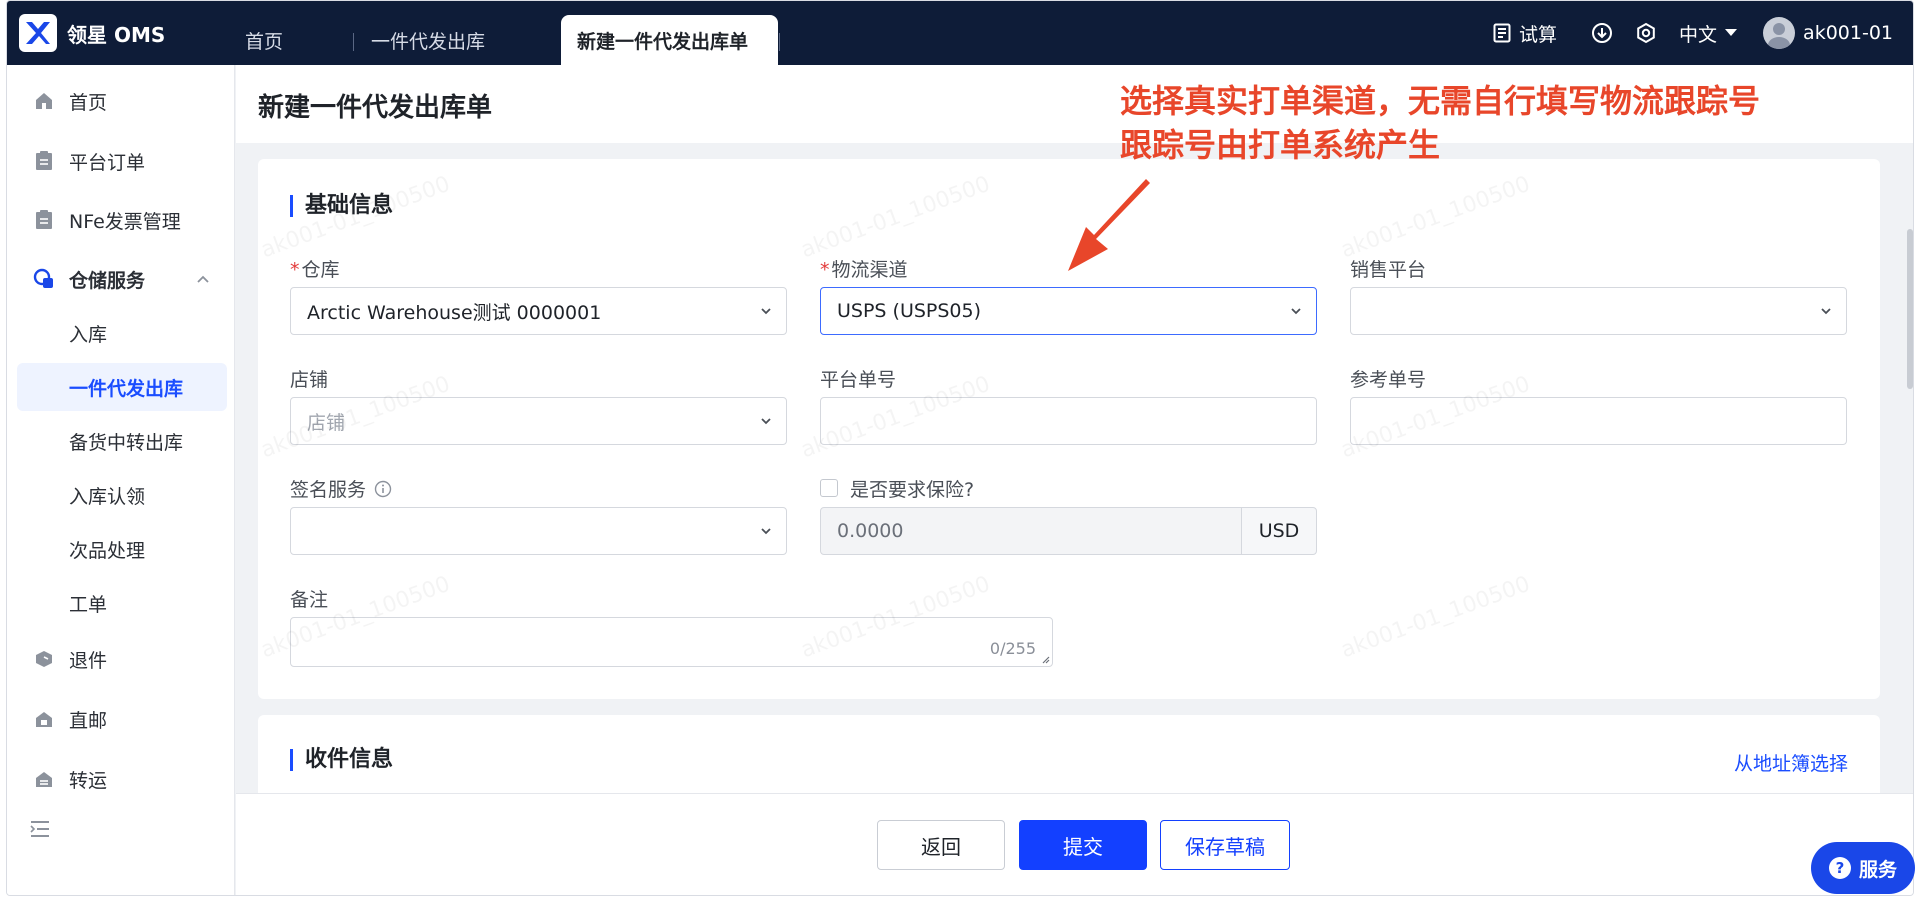 This screenshot has width=1920, height=900. I want to click on insurance-amount-input: 0.0000, so click(1031, 531).